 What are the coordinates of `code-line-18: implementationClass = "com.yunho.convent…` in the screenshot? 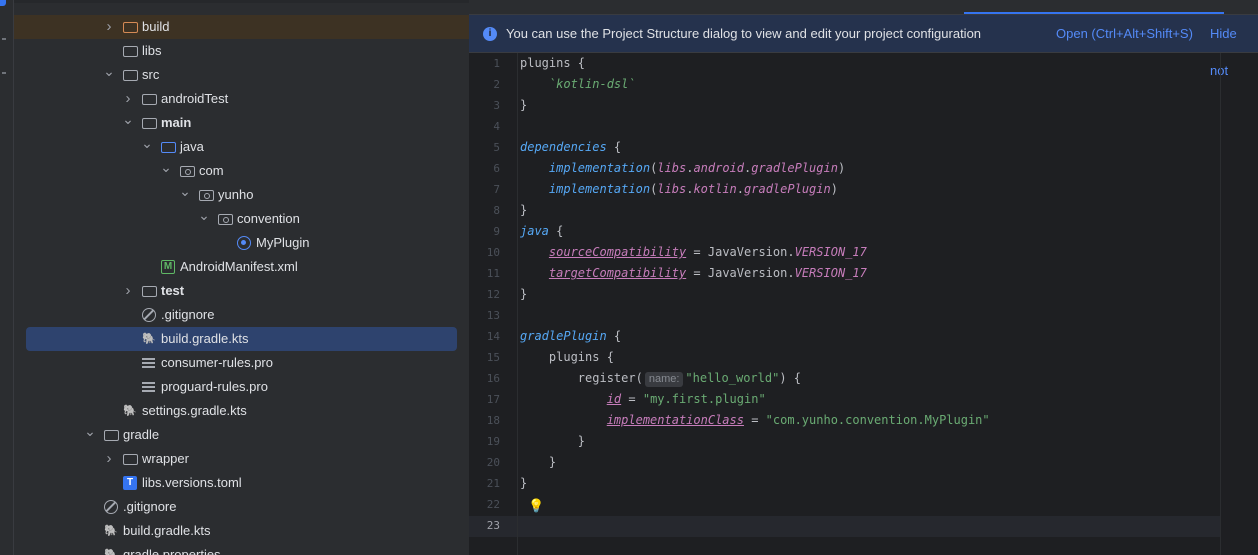 It's located at (798, 420).